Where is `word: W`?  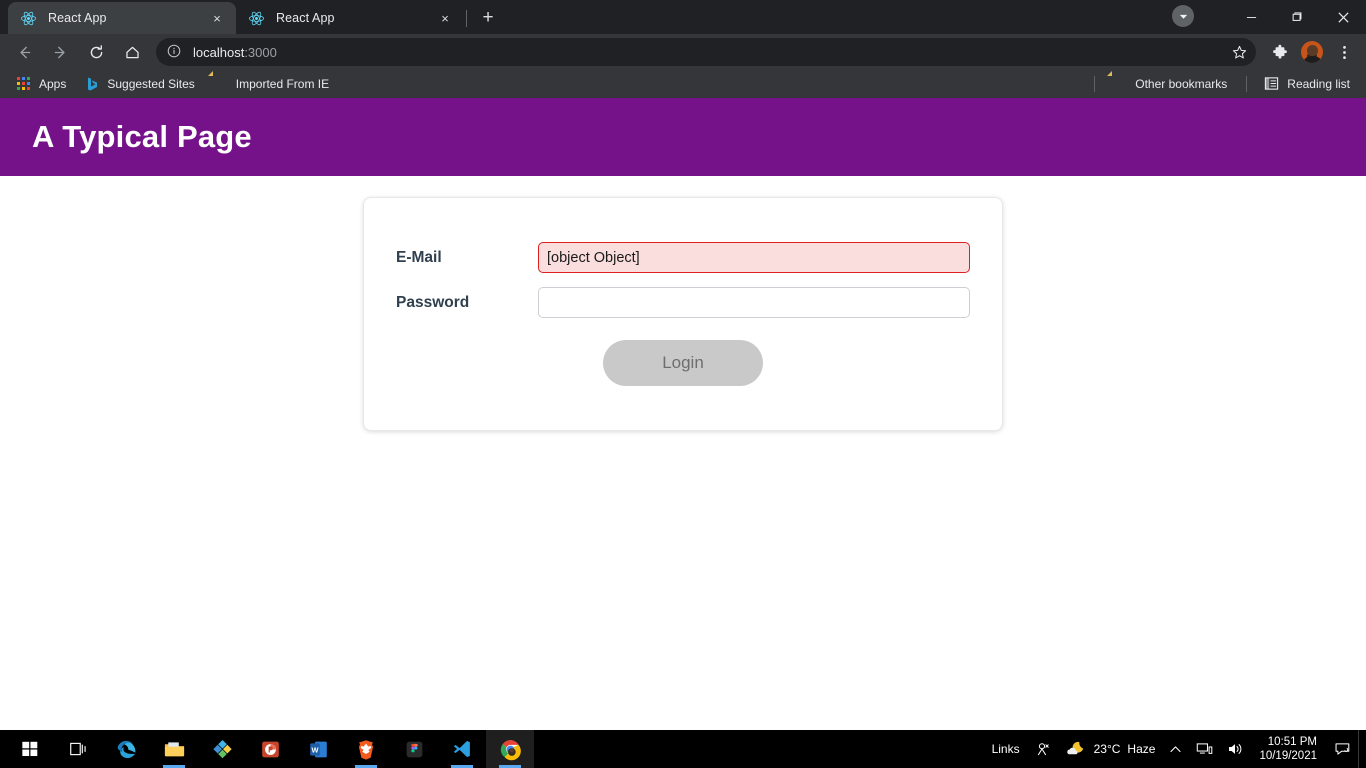
word: W is located at coordinates (318, 749).